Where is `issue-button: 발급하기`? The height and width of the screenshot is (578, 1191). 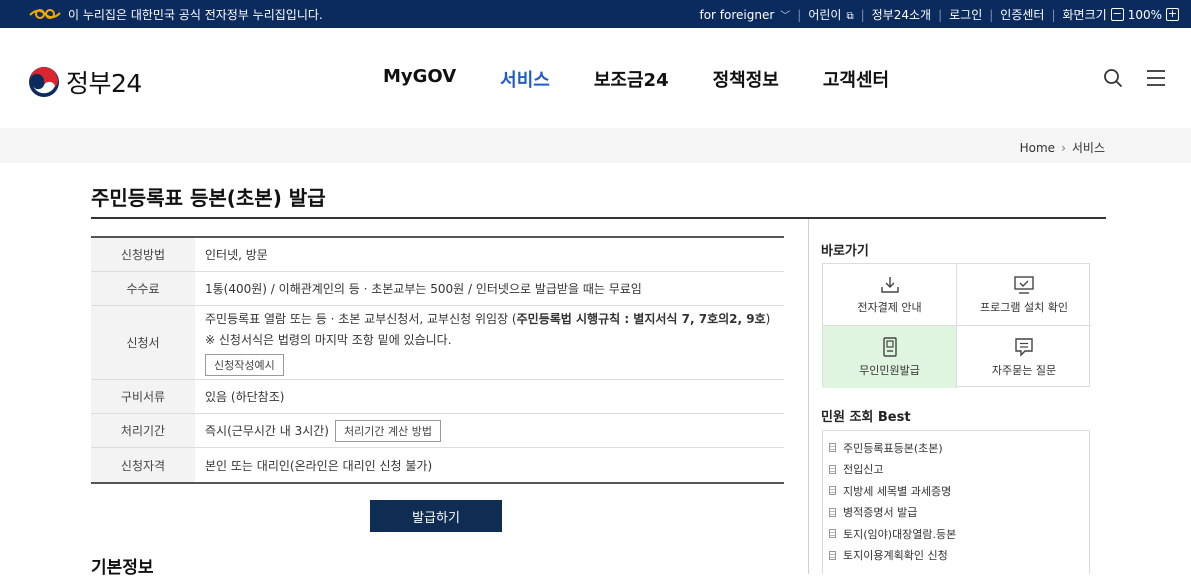 issue-button: 발급하기 is located at coordinates (436, 516).